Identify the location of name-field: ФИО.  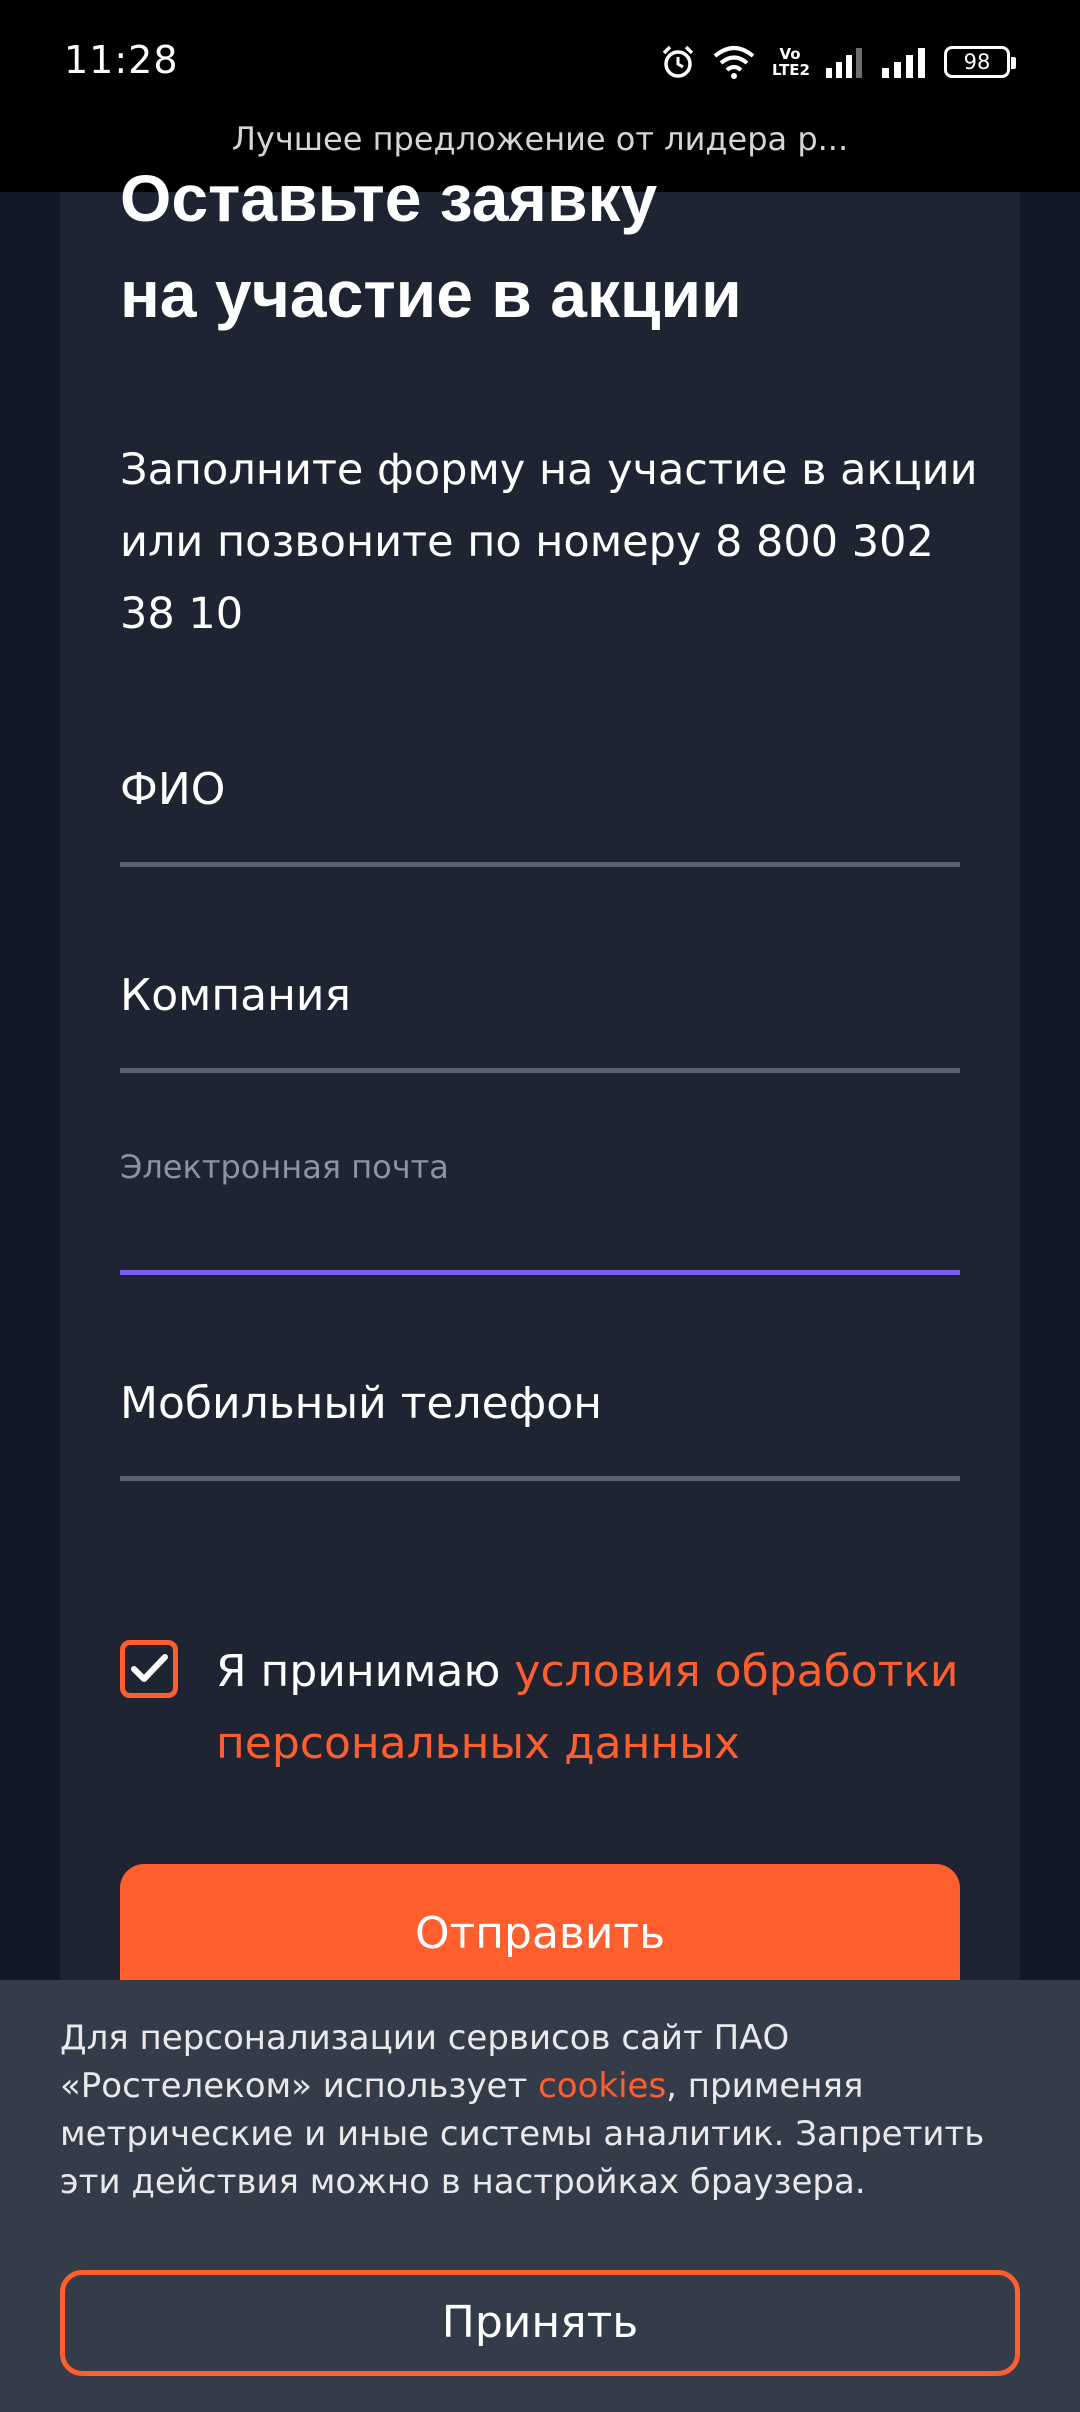
(540, 817).